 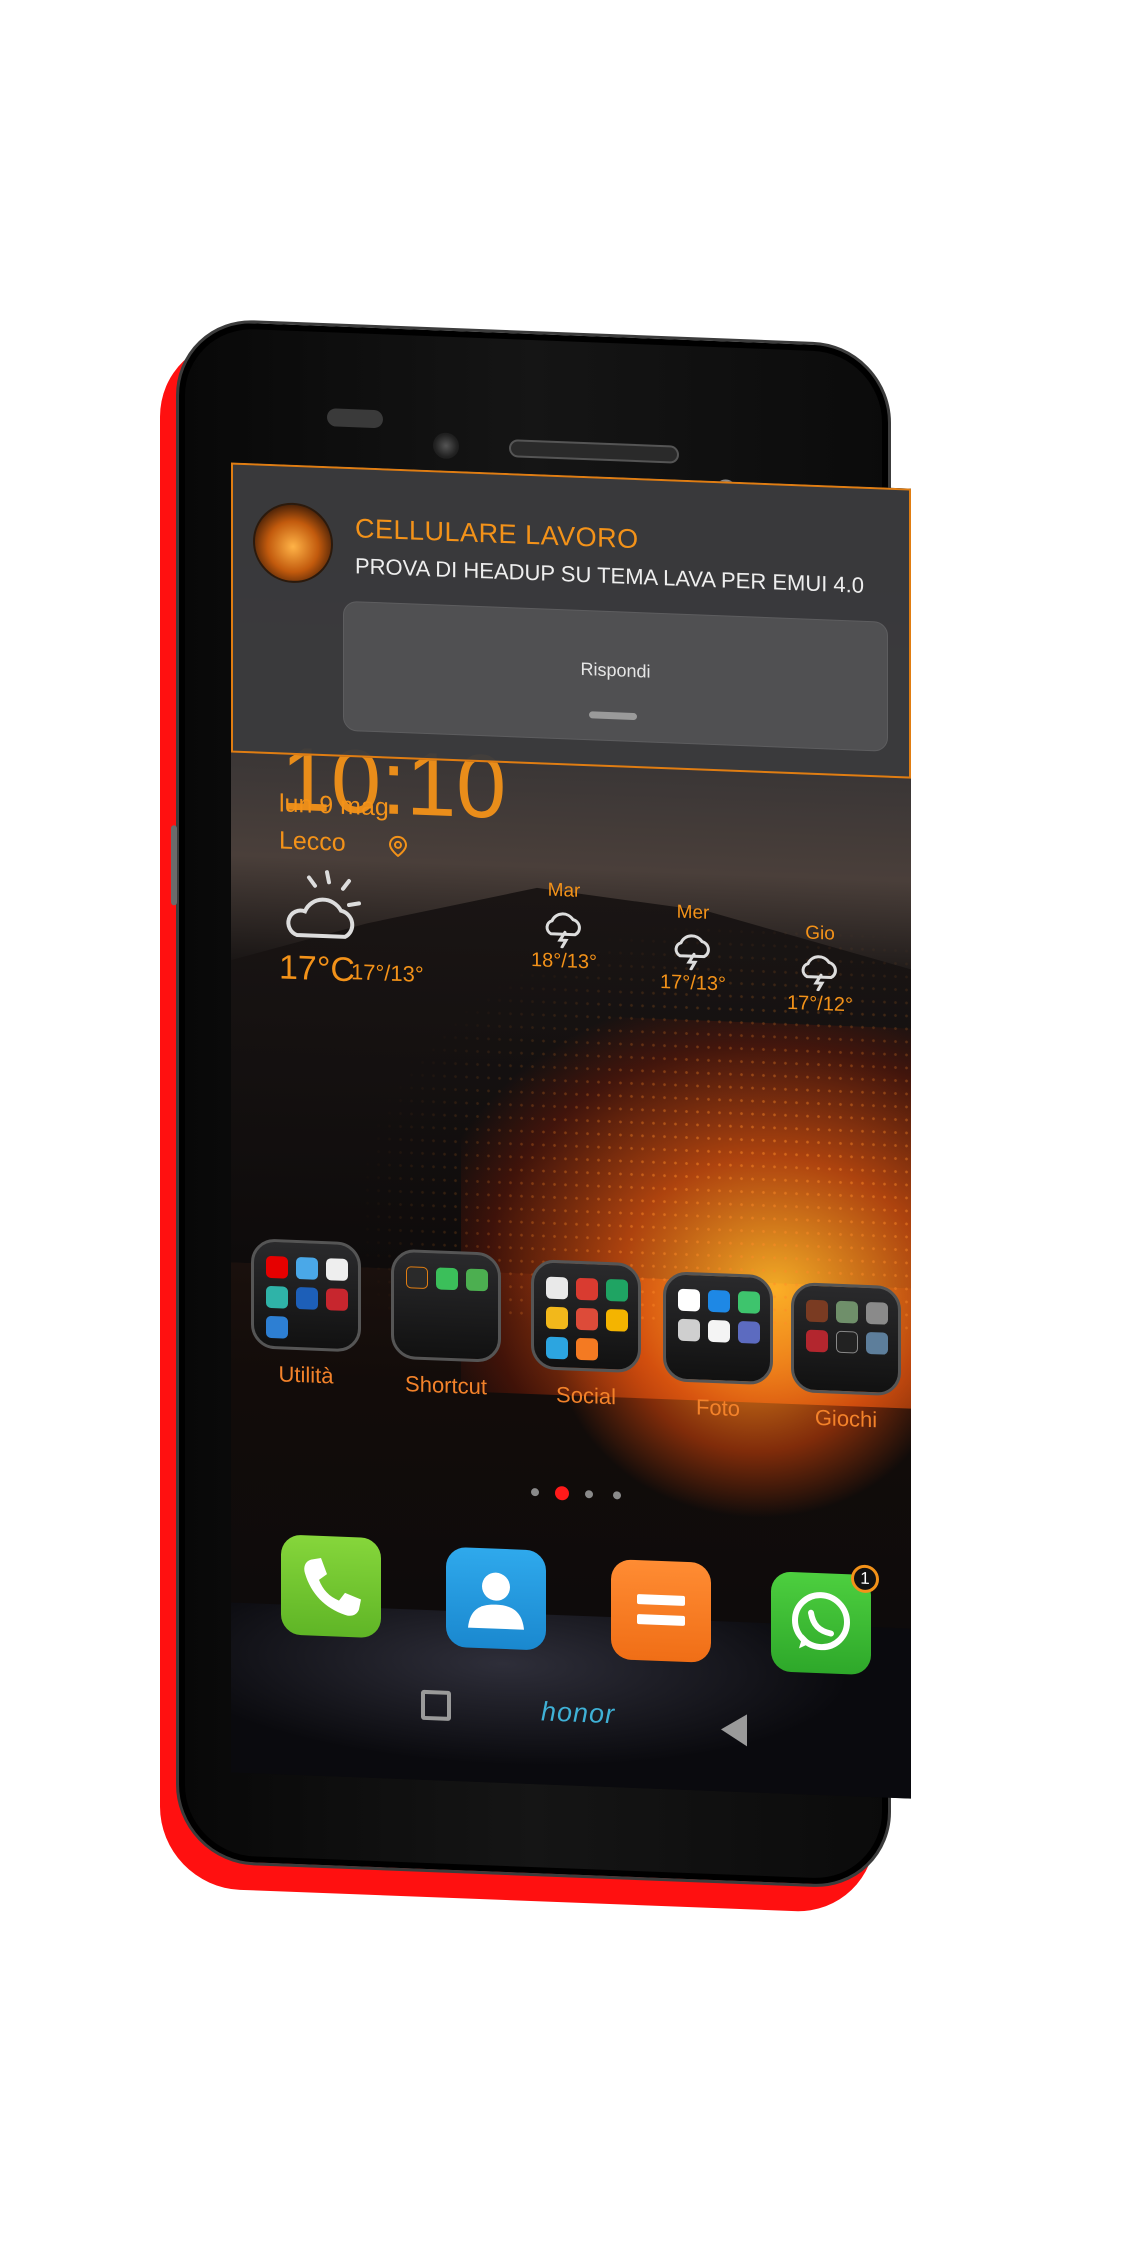 I want to click on phone-icon, so click(x=332, y=1586).